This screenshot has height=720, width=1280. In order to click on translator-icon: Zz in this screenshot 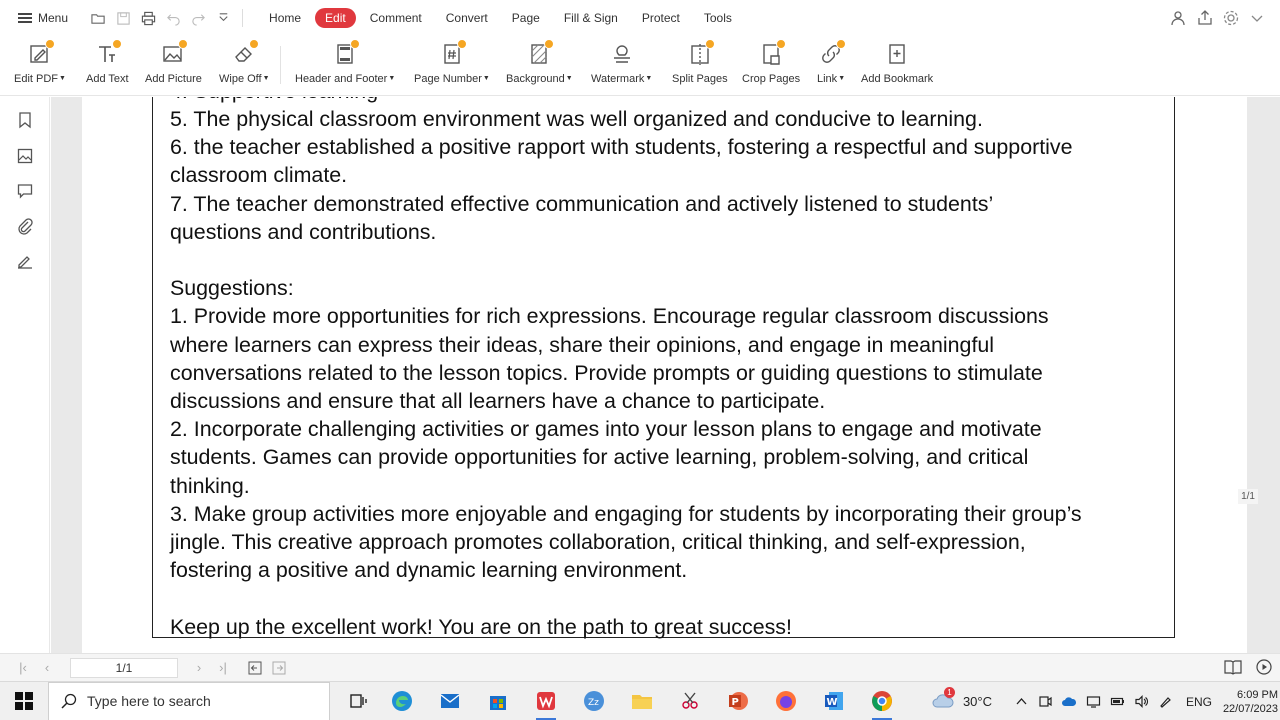, I will do `click(594, 701)`.